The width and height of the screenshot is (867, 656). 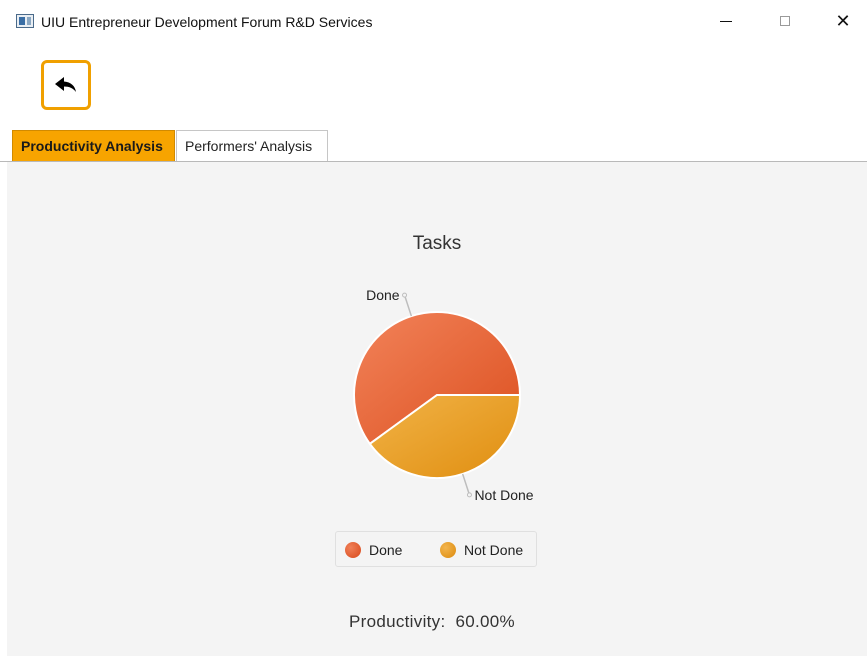 I want to click on legend-label-done: Done, so click(x=386, y=550).